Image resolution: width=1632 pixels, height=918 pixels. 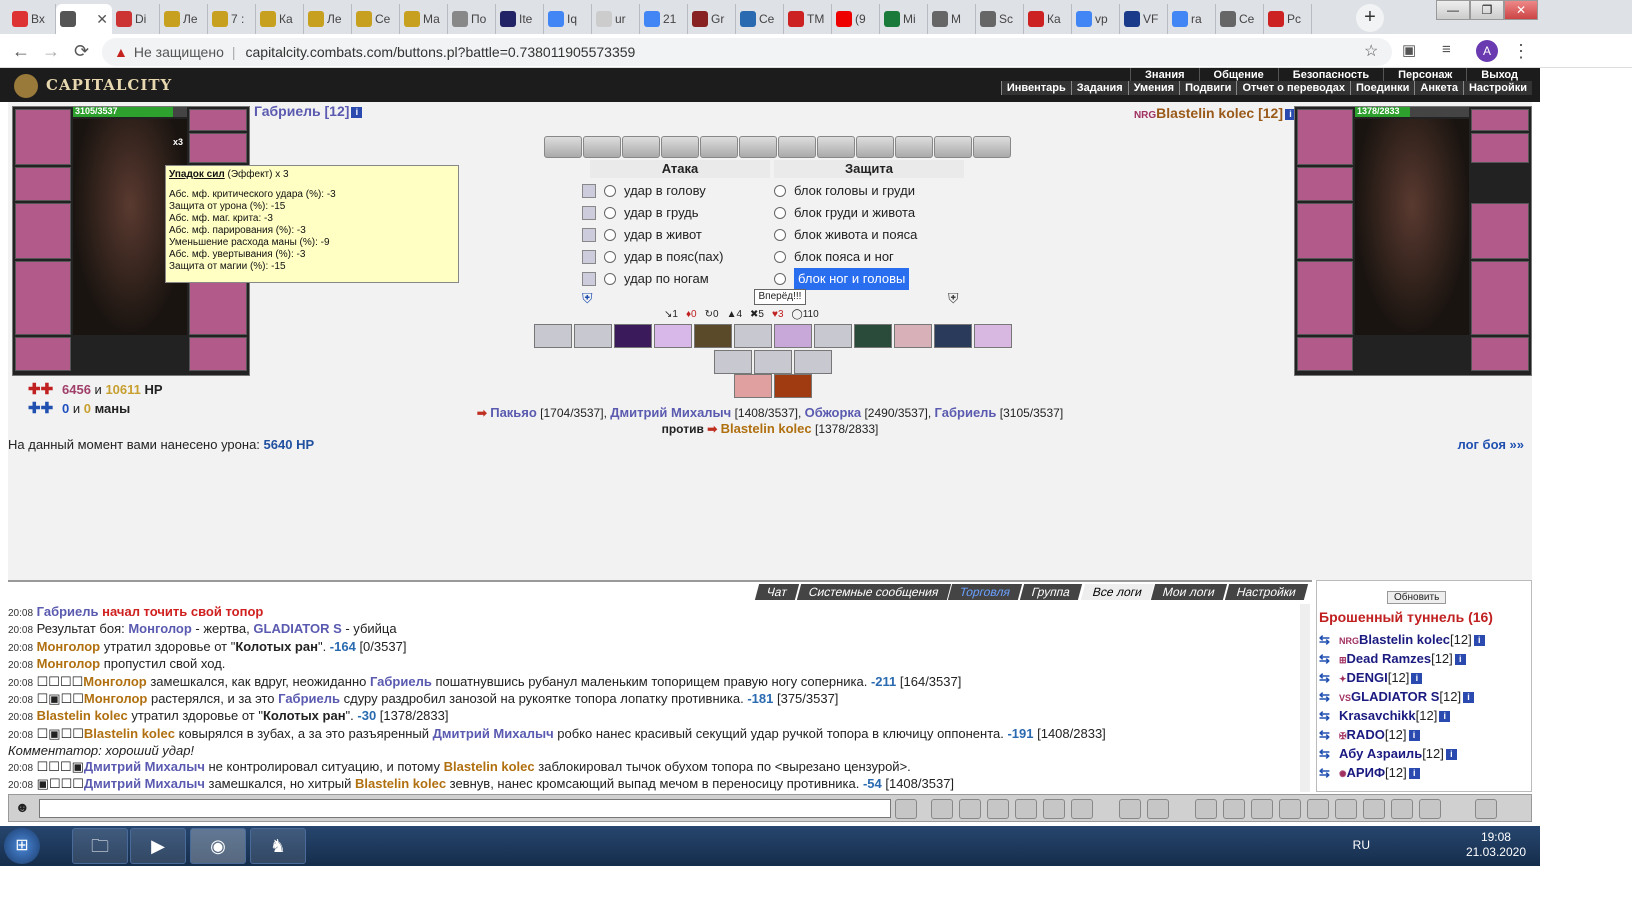 I want to click on exit-icon, so click(x=1430, y=809).